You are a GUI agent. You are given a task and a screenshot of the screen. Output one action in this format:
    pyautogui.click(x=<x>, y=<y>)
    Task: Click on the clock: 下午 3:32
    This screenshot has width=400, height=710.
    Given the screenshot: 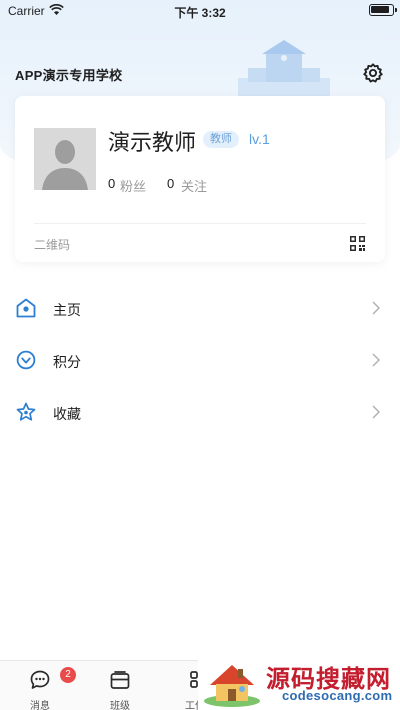 What is the action you would take?
    pyautogui.click(x=200, y=13)
    